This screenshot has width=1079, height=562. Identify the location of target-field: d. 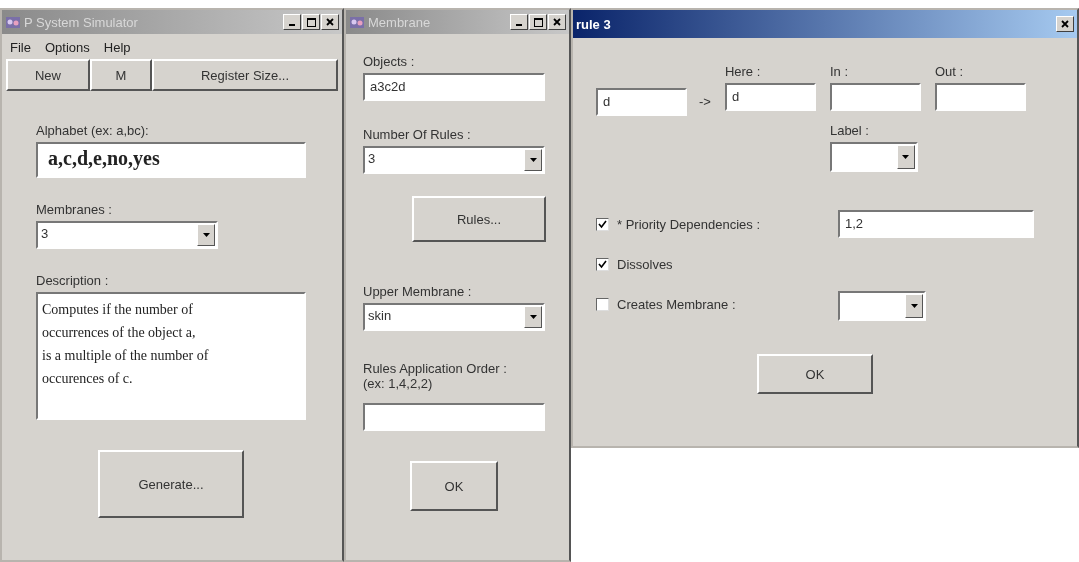
(770, 97).